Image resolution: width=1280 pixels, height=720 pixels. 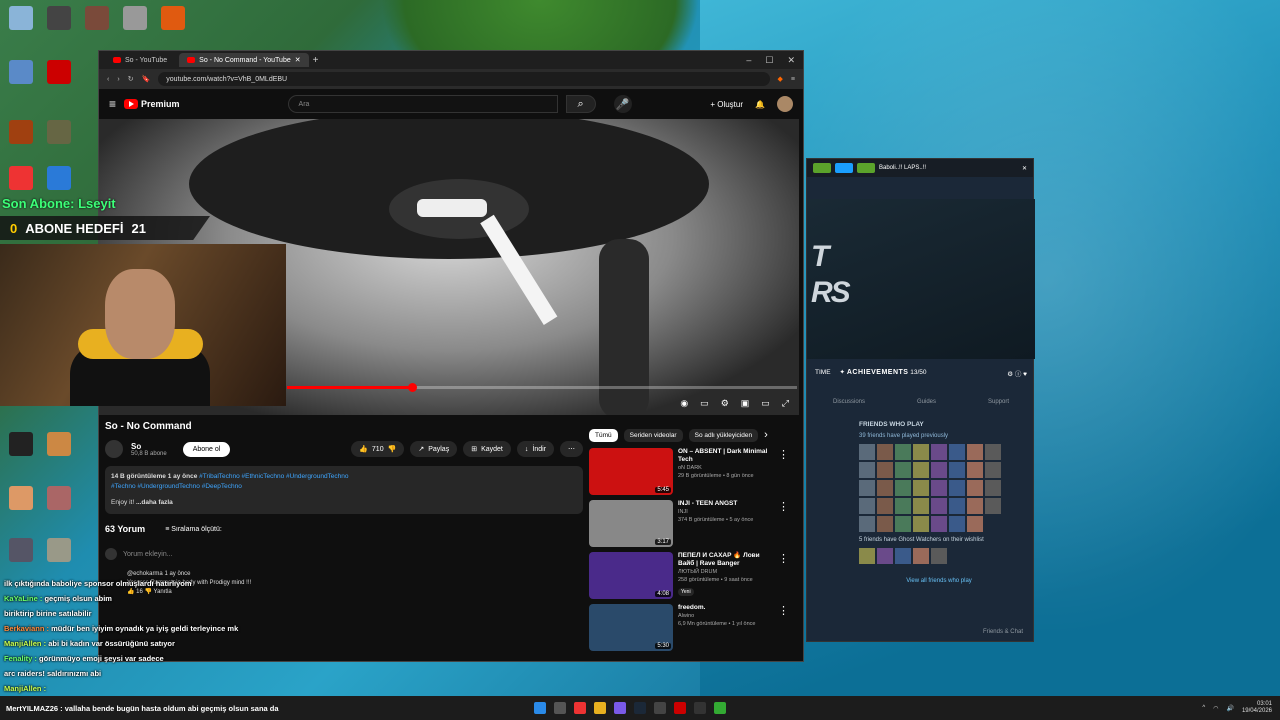 I want to click on hamburger-icon: ≡, so click(x=112, y=104).